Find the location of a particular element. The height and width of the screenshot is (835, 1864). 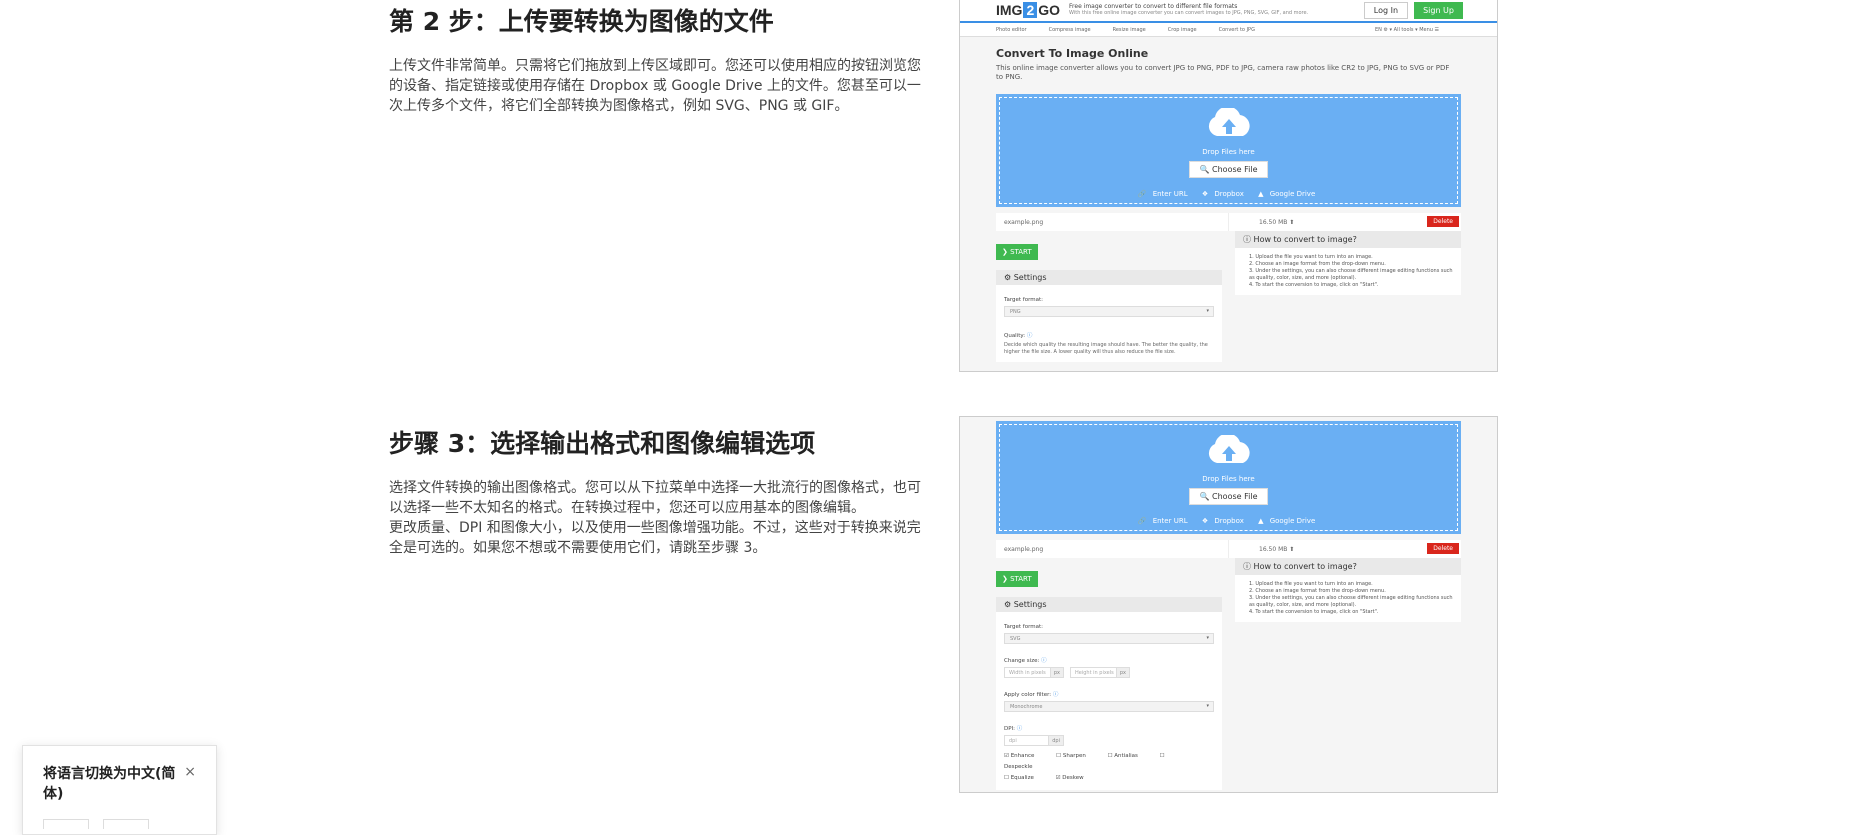

how-to-title: How to convert to image? is located at coordinates (1305, 566).